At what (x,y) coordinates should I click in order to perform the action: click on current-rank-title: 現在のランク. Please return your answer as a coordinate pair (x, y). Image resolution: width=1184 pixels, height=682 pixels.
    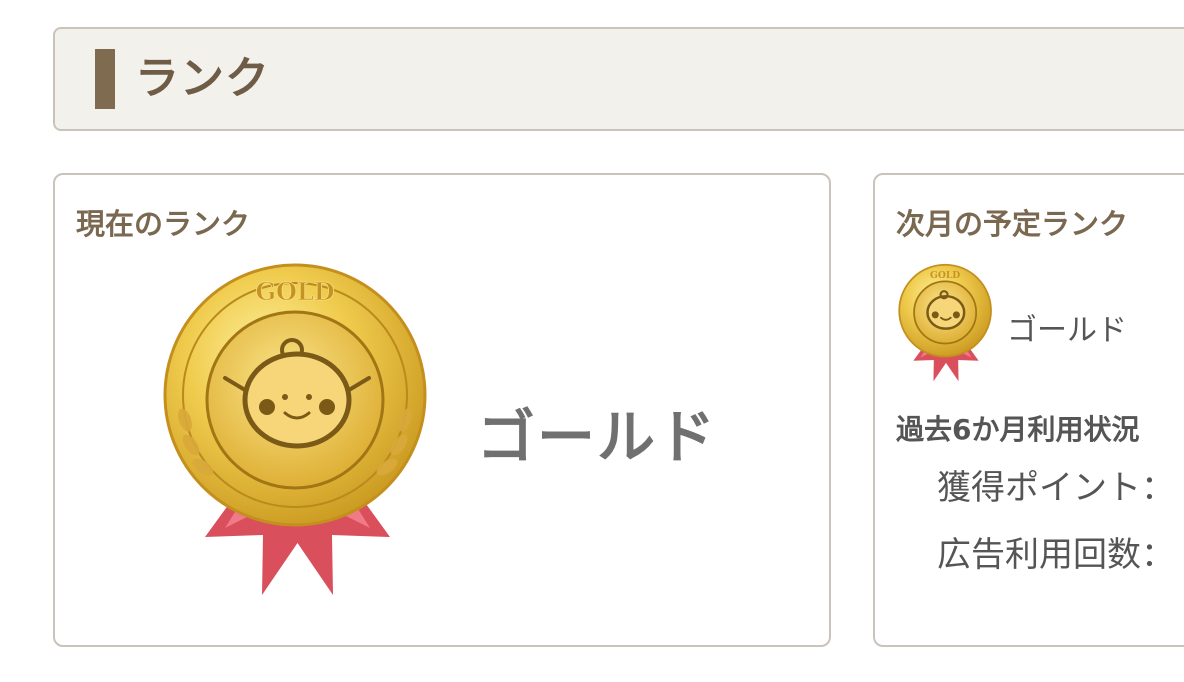
    Looking at the image, I should click on (163, 224).